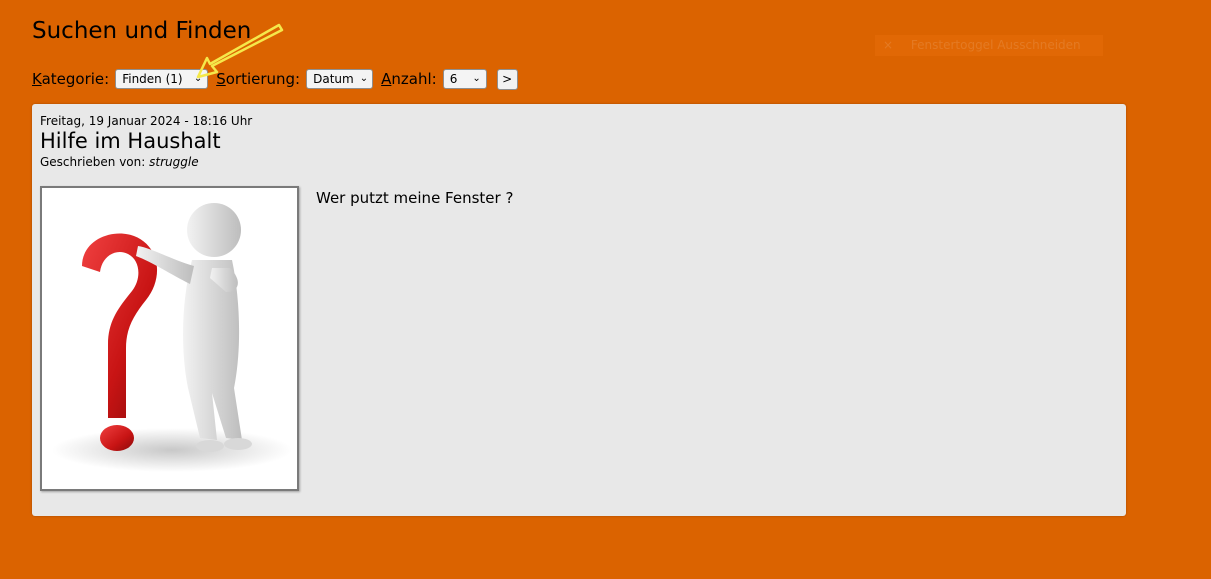 The image size is (1211, 579). Describe the element at coordinates (174, 162) in the screenshot. I see `author-name: struggle` at that location.